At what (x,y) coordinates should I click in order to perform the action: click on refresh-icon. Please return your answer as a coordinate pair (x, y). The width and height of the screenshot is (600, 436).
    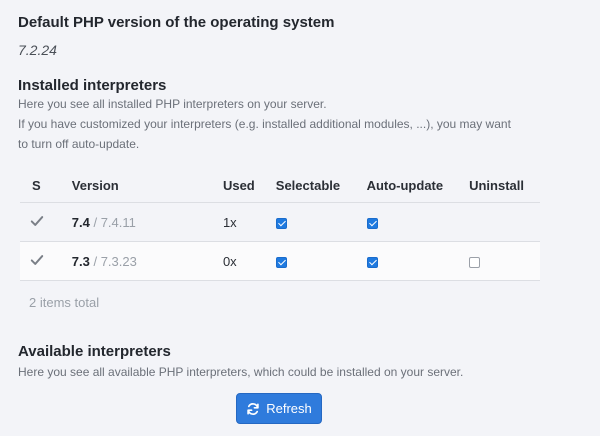
    Looking at the image, I should click on (253, 408).